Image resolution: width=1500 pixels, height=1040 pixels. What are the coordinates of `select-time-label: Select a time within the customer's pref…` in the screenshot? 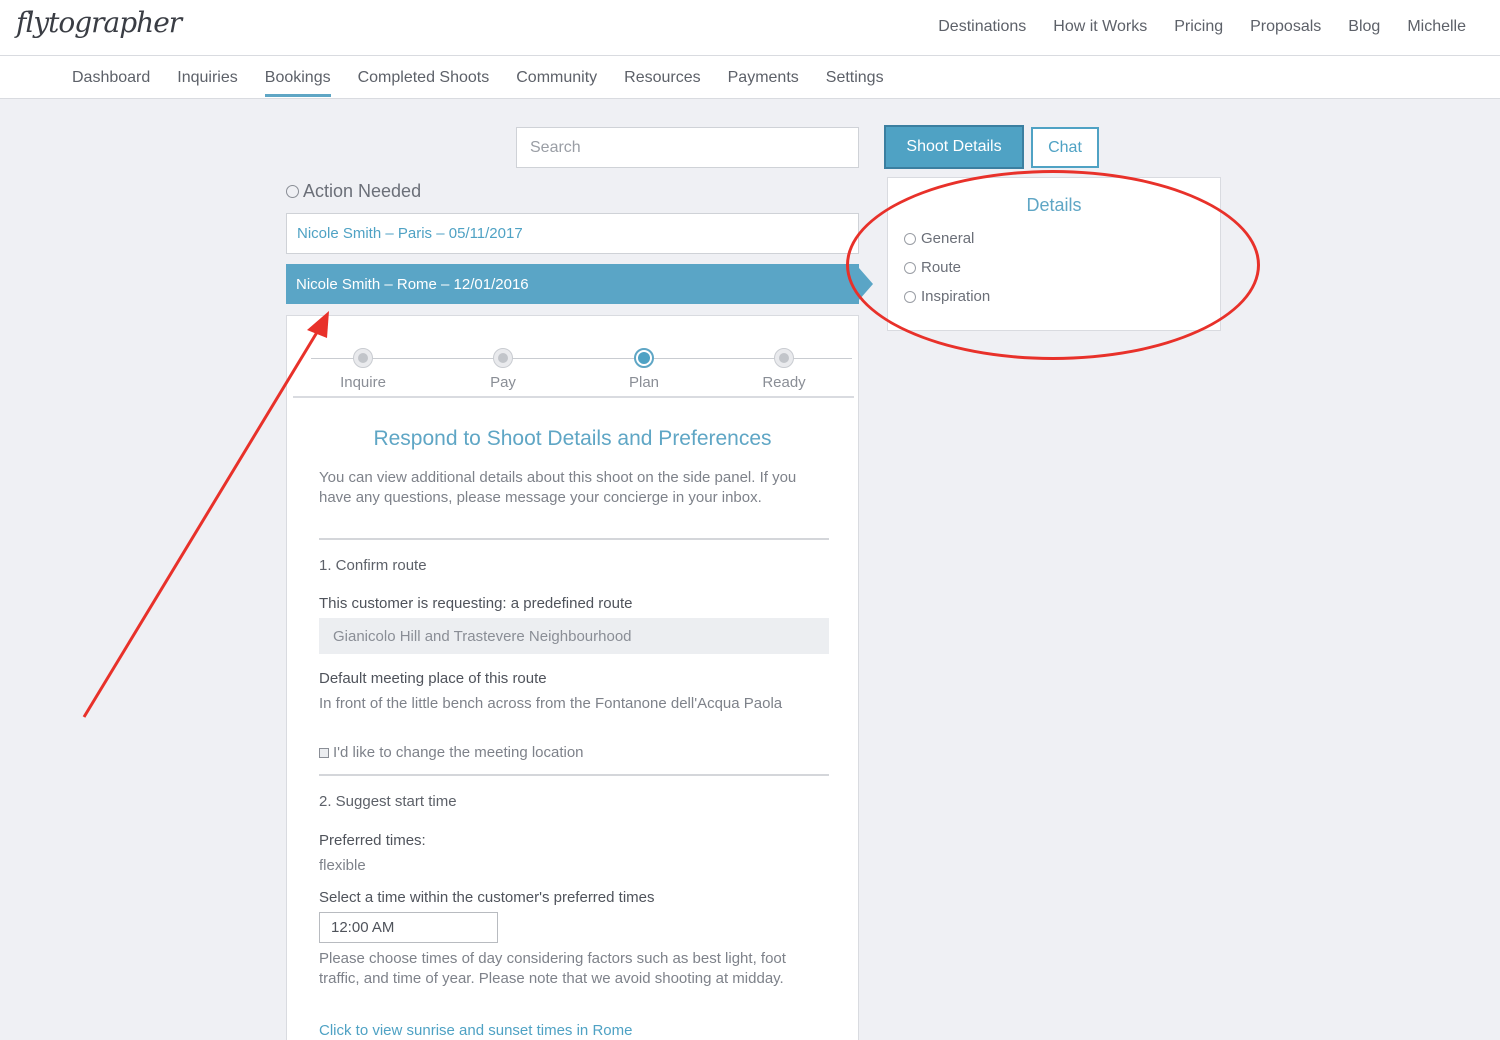 It's located at (487, 897).